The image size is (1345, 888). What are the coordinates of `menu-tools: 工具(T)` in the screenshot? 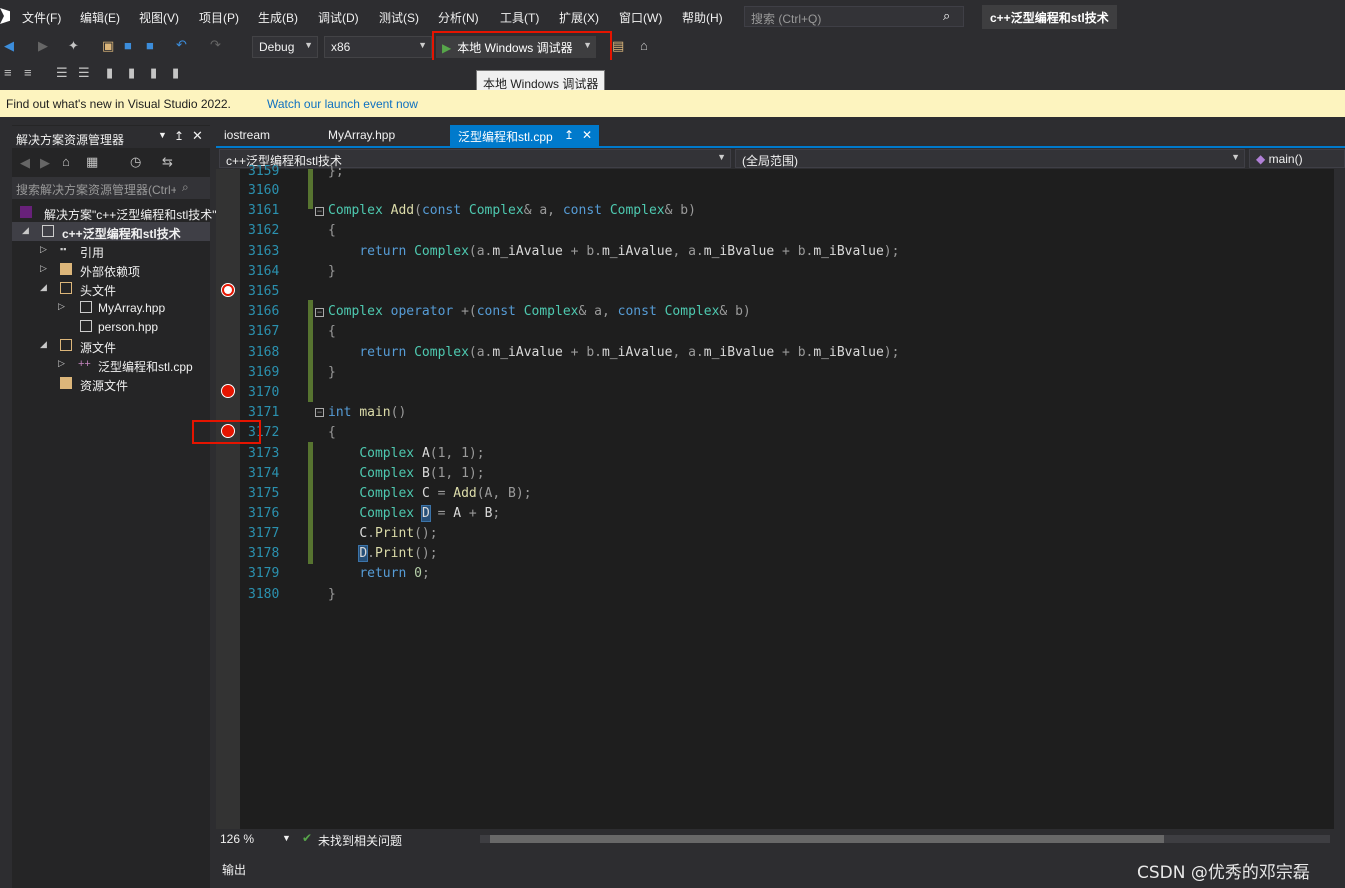 It's located at (519, 17).